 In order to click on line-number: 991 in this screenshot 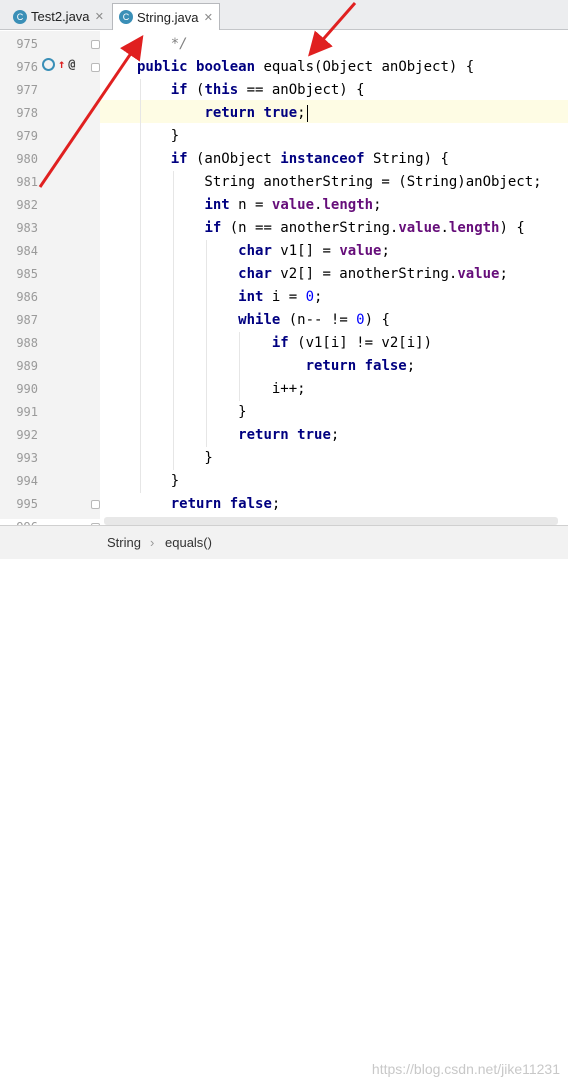, I will do `click(27, 412)`.